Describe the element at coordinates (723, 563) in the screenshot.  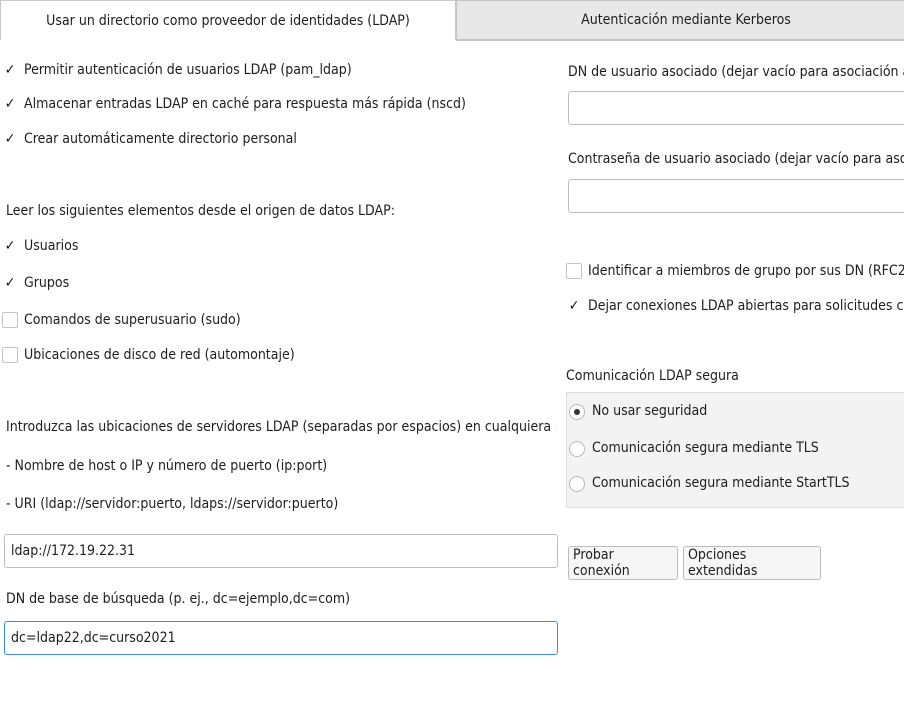
I see `extended-options-label: Opciones extendidas` at that location.